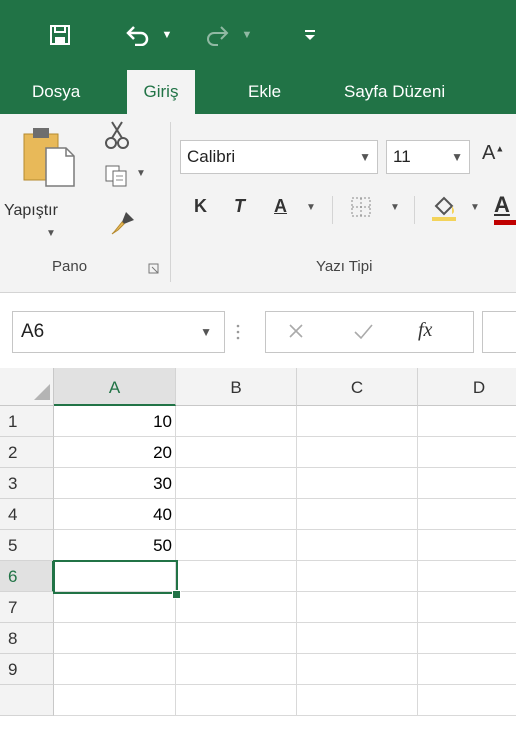 The width and height of the screenshot is (516, 755). What do you see at coordinates (296, 333) in the screenshot?
I see `cancel-icon` at bounding box center [296, 333].